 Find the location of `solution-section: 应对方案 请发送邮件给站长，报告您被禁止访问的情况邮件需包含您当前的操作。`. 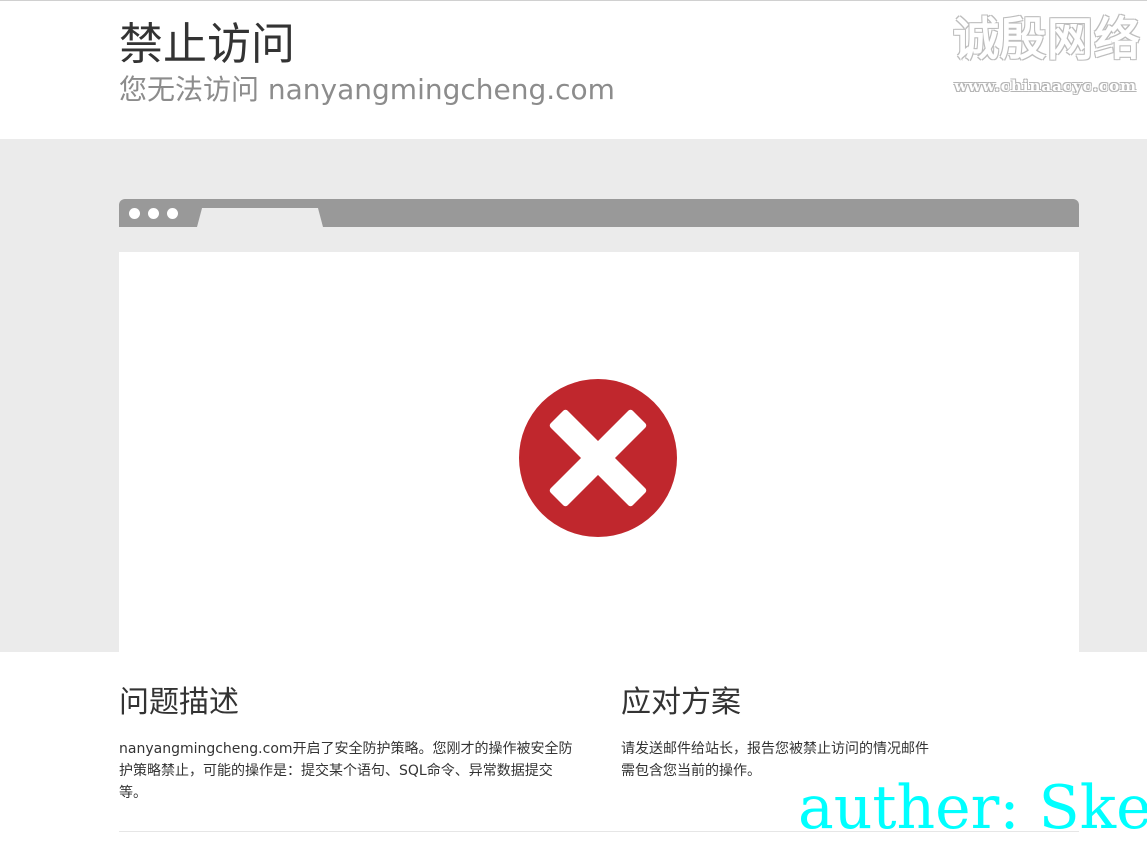

solution-section: 应对方案 请发送邮件给站长，报告您被禁止访问的情况邮件需包含您当前的操作。 is located at coordinates (776, 733).